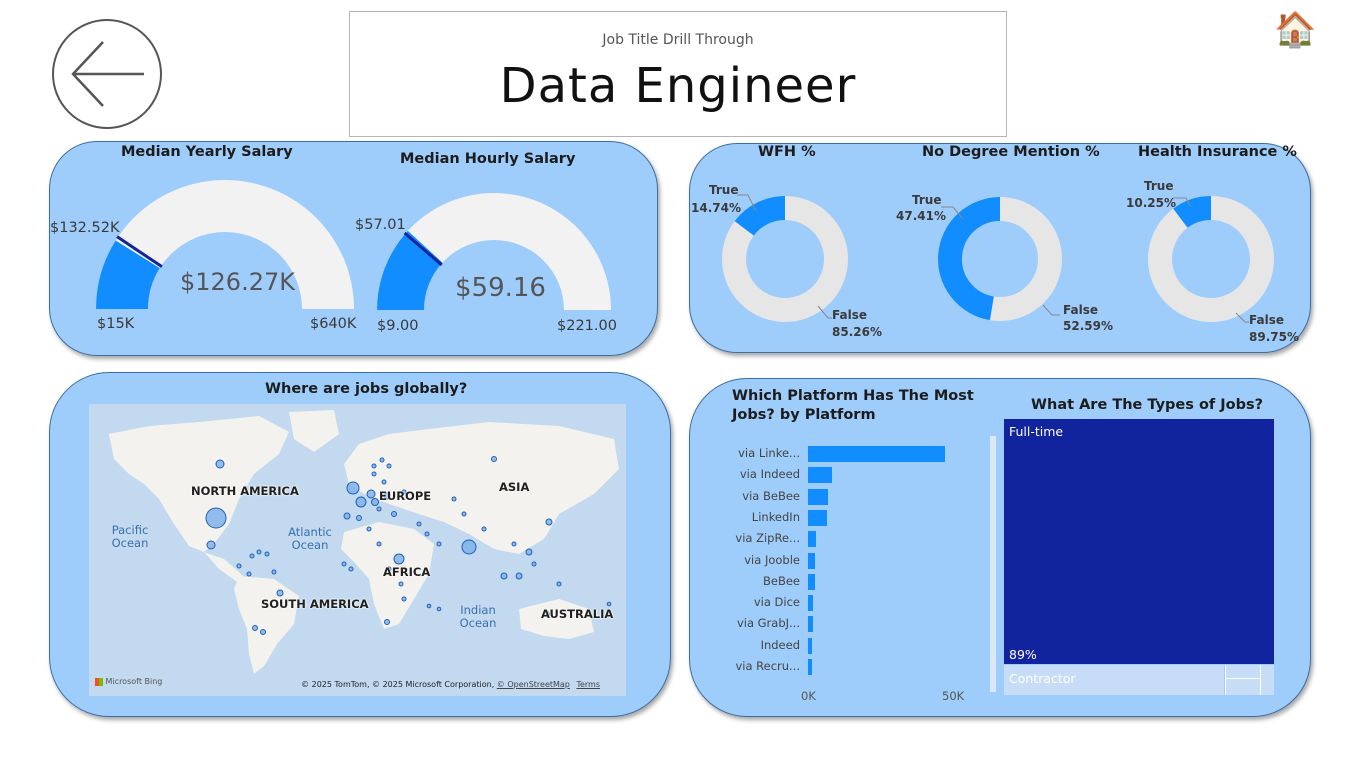 The image size is (1355, 758). What do you see at coordinates (533, 684) in the screenshot?
I see `openstreetmap-link: © OpenStreetMap` at bounding box center [533, 684].